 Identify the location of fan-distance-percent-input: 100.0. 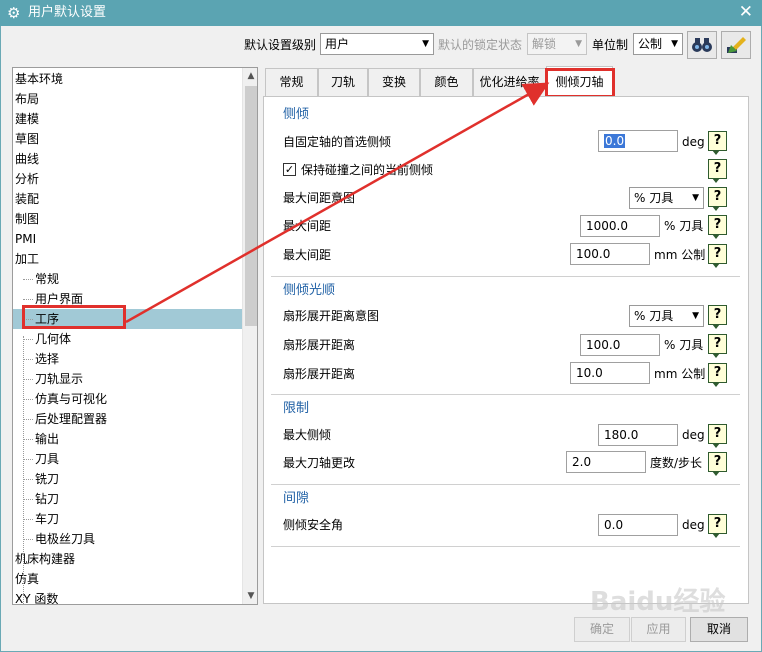
(620, 345).